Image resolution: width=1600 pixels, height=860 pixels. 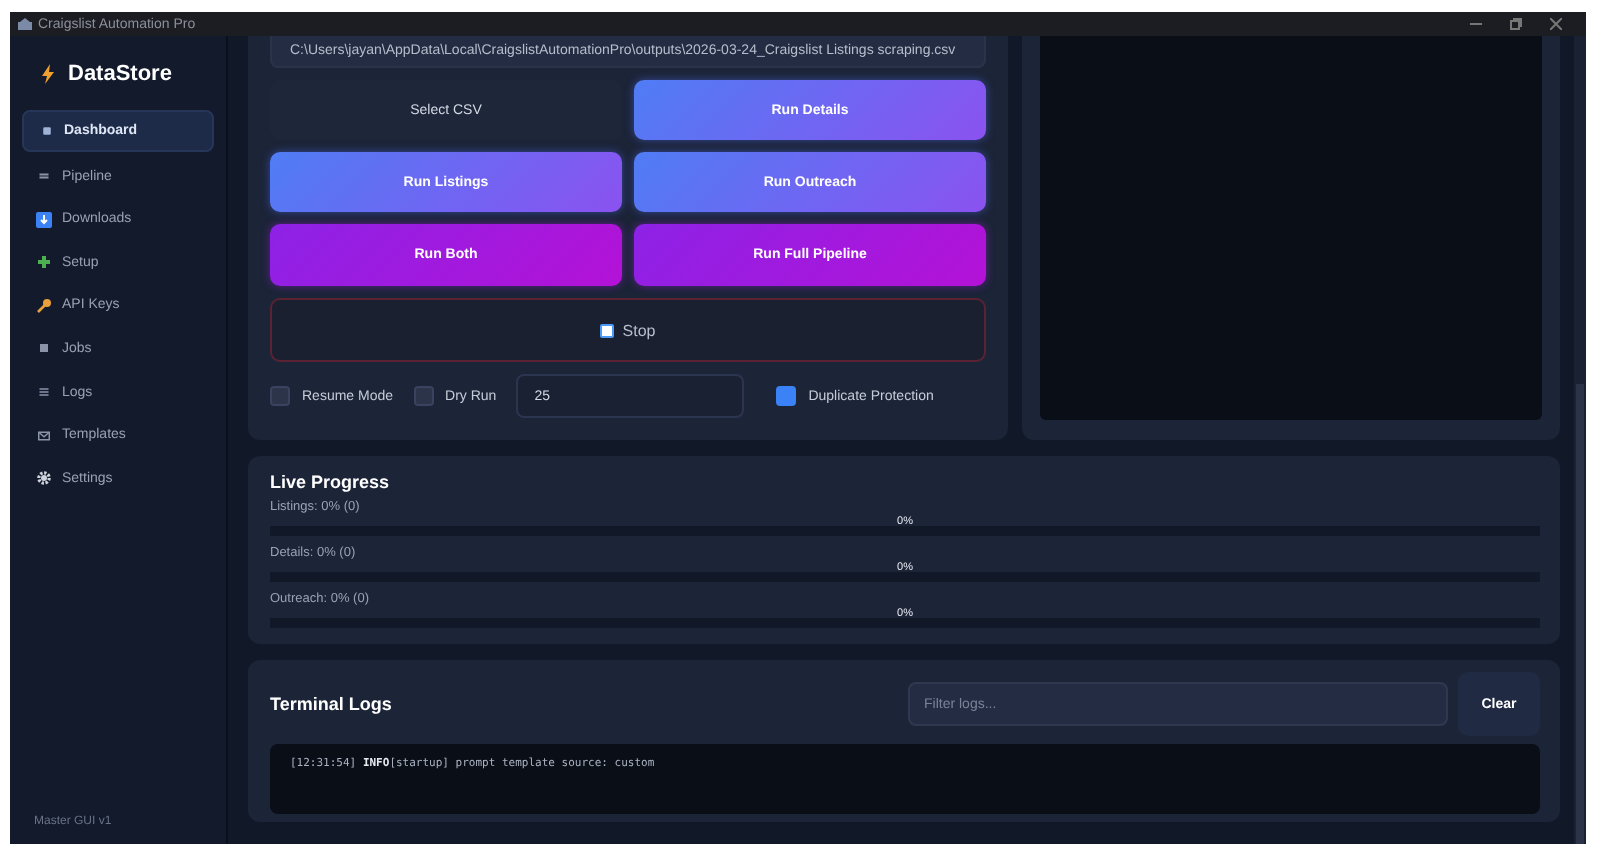 I want to click on minimize-icon, so click(x=1476, y=24).